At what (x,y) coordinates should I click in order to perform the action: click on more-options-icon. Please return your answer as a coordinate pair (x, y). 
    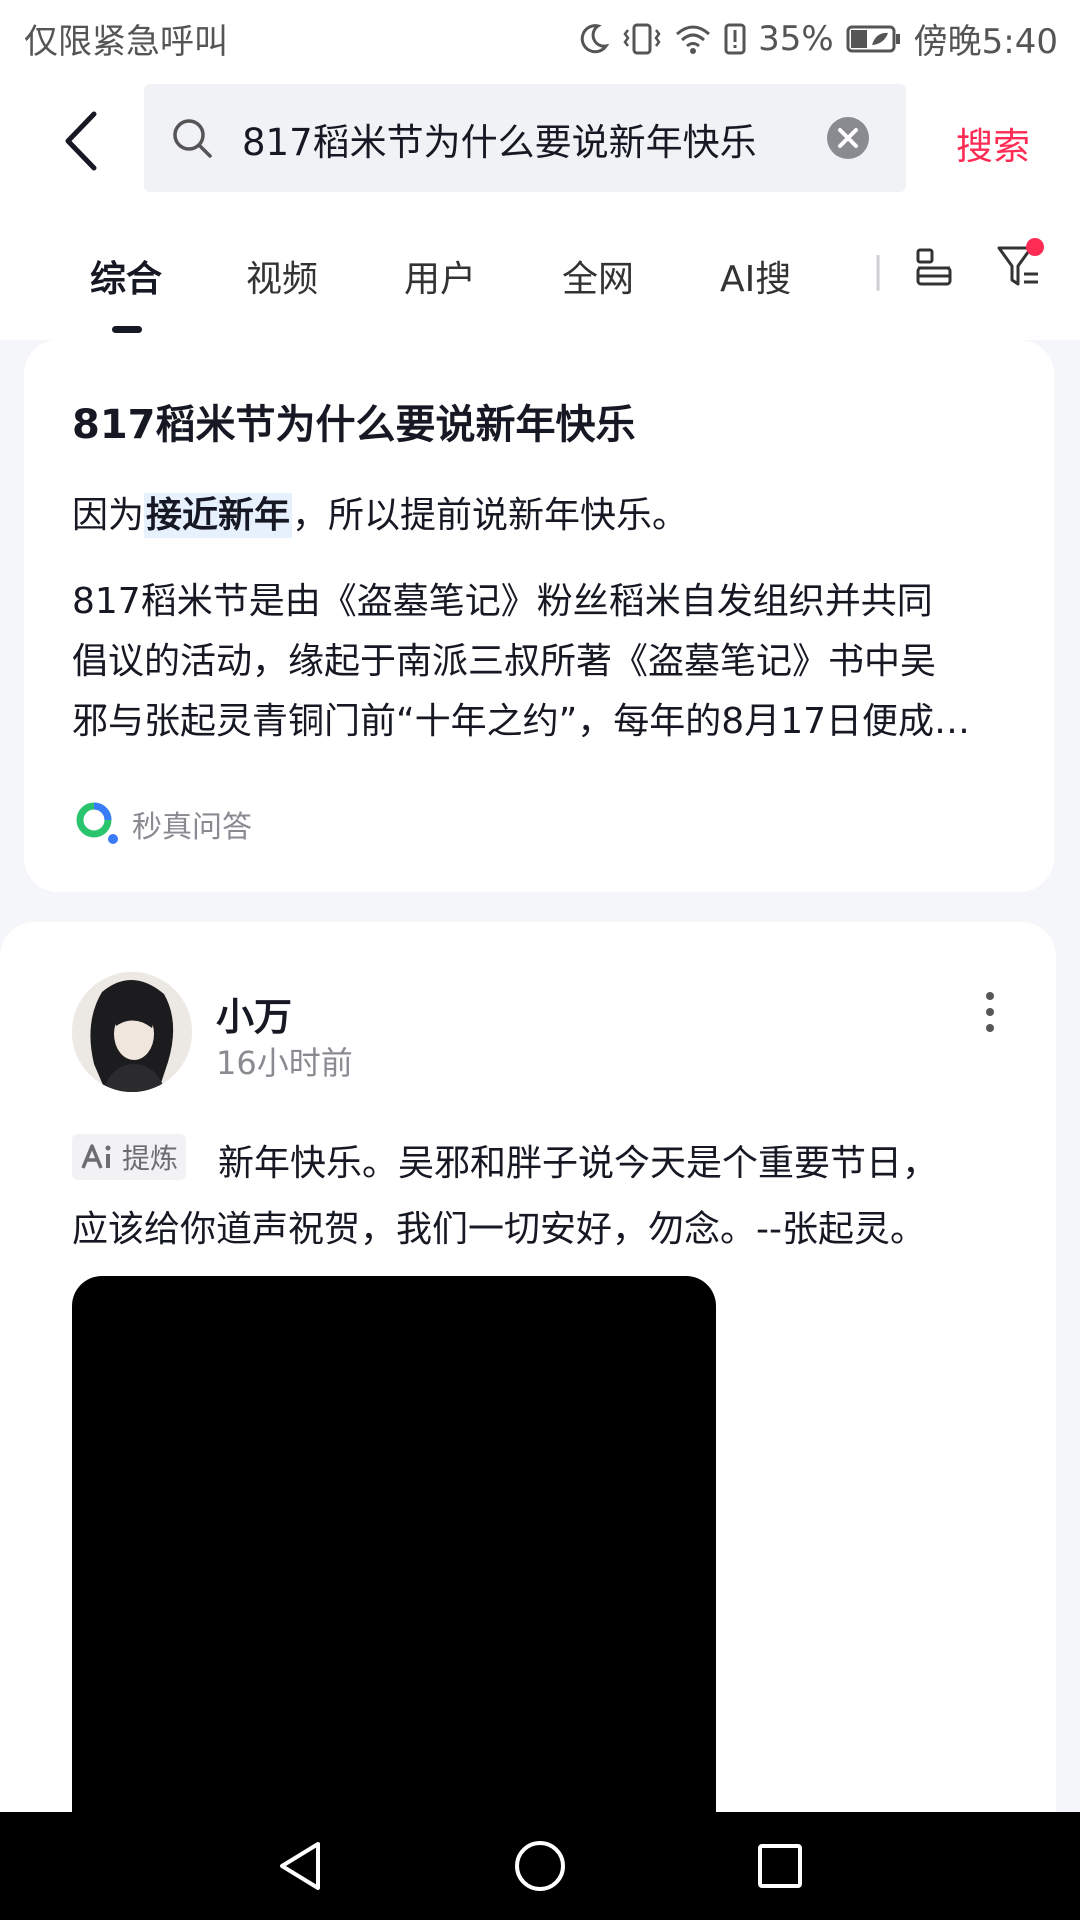
    Looking at the image, I should click on (990, 1012).